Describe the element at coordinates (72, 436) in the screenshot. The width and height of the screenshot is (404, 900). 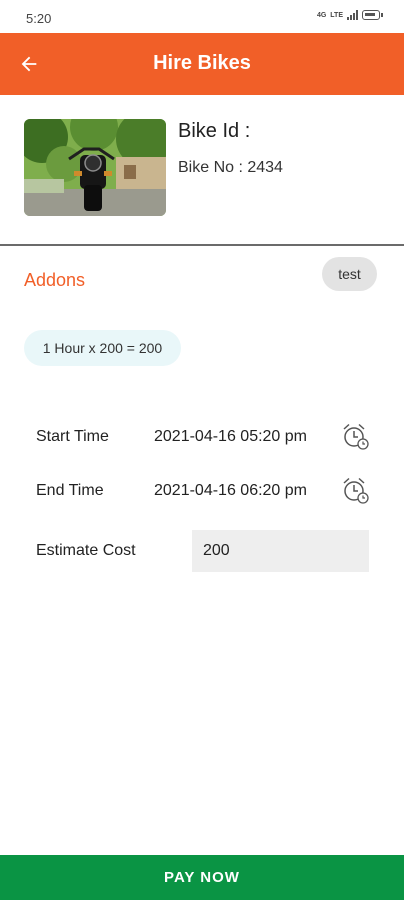
I see `start-time-label: Start Time` at that location.